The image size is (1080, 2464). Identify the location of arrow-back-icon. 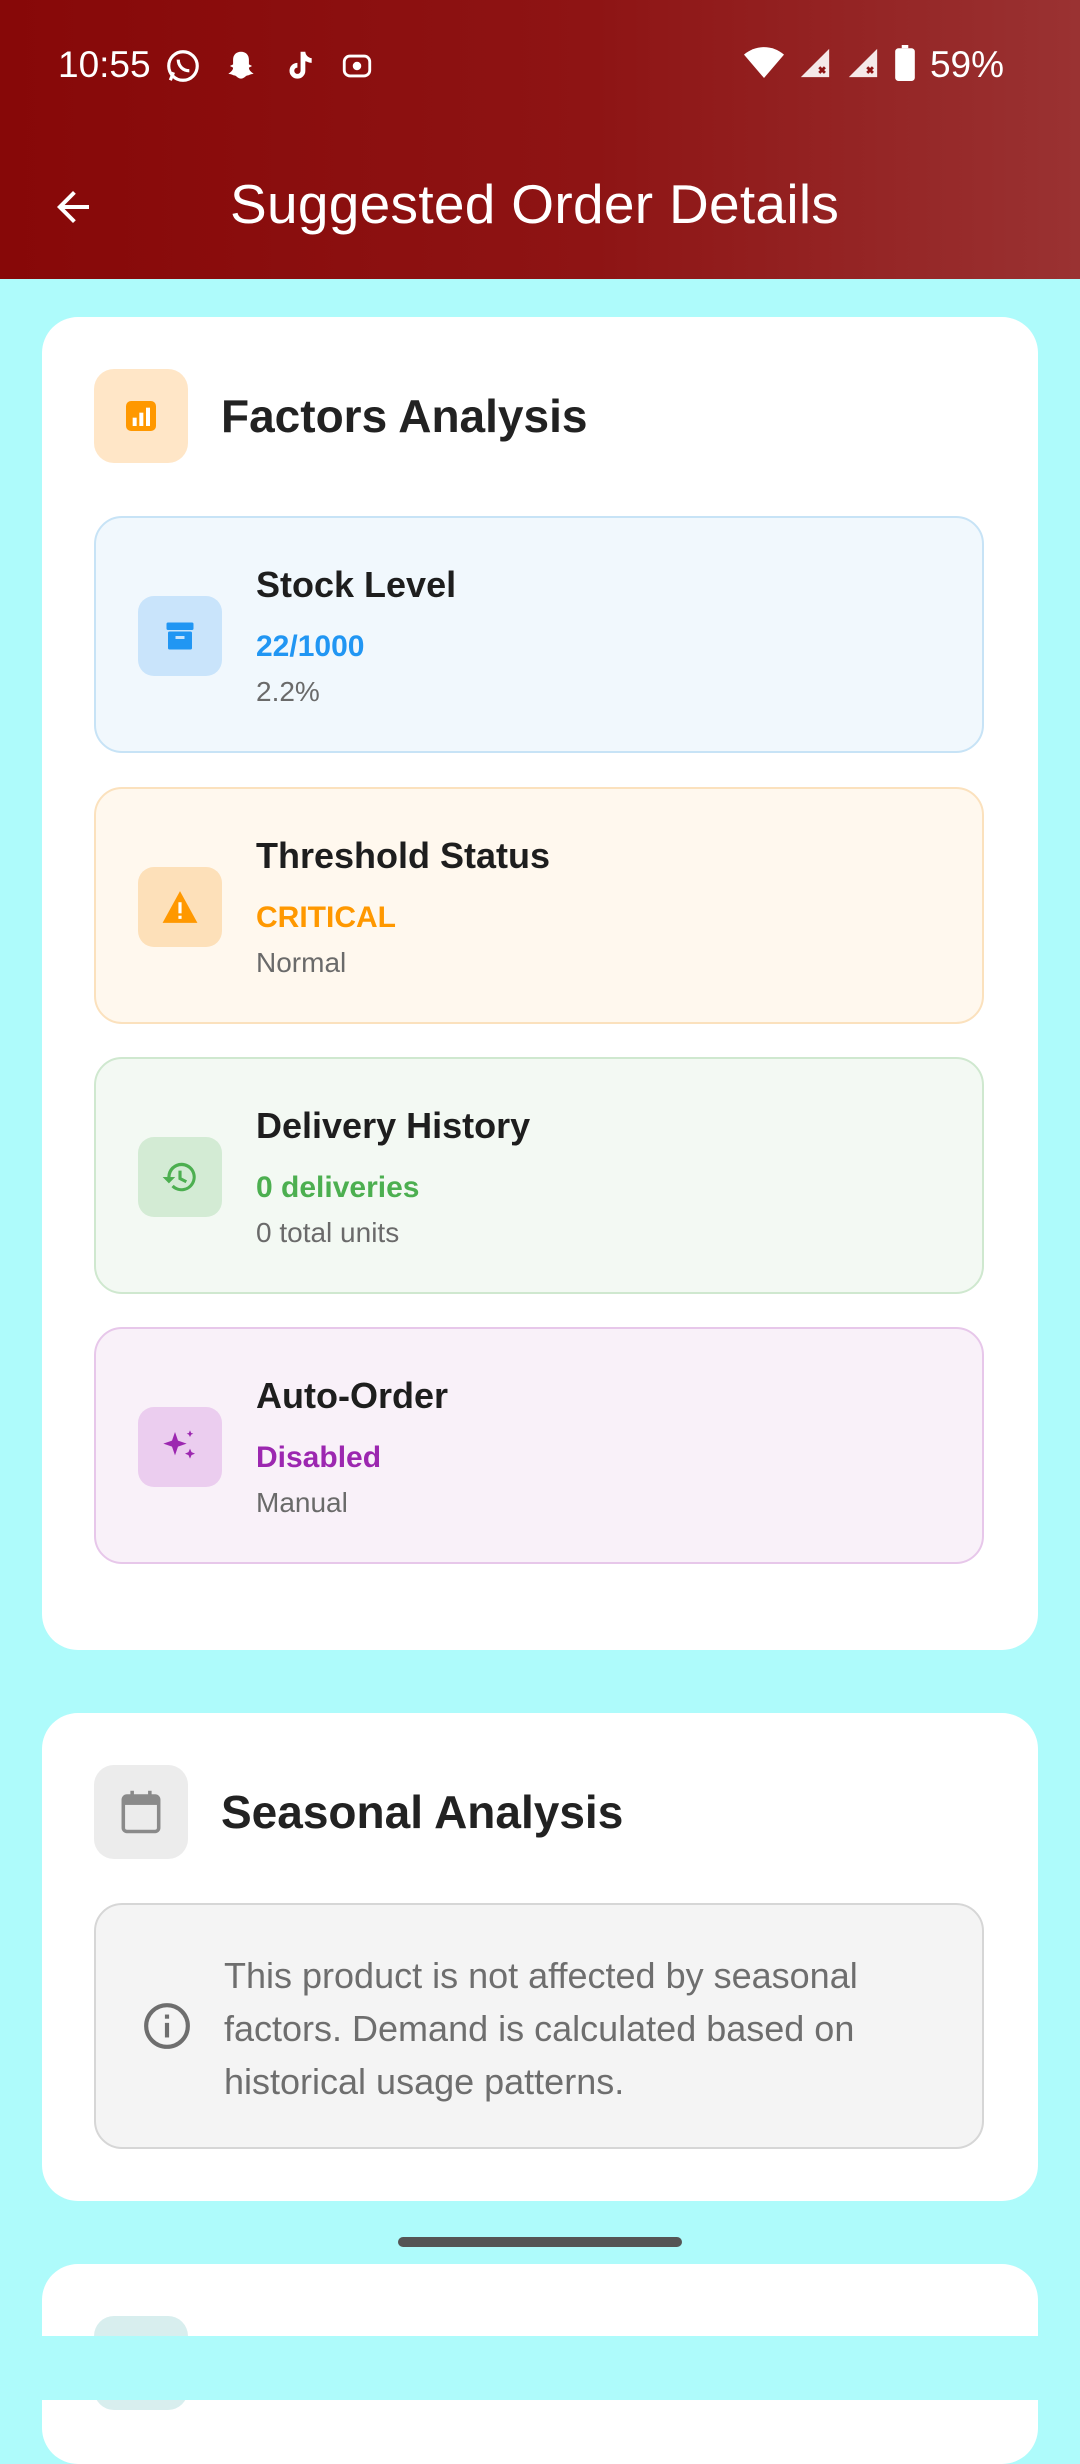
(73, 207).